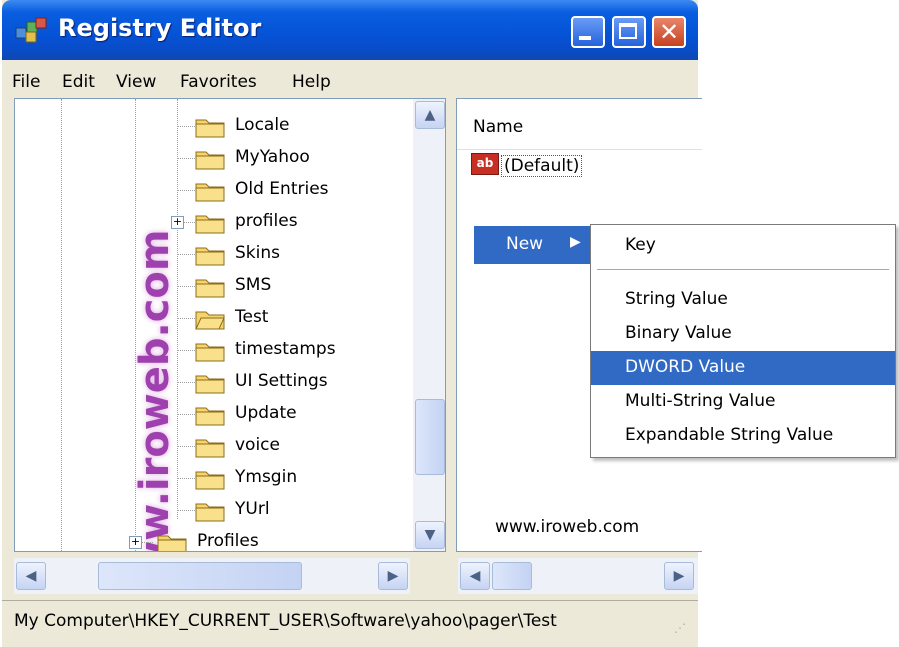 This screenshot has width=899, height=647. I want to click on watermark-text: www.iroweb.com, so click(567, 527).